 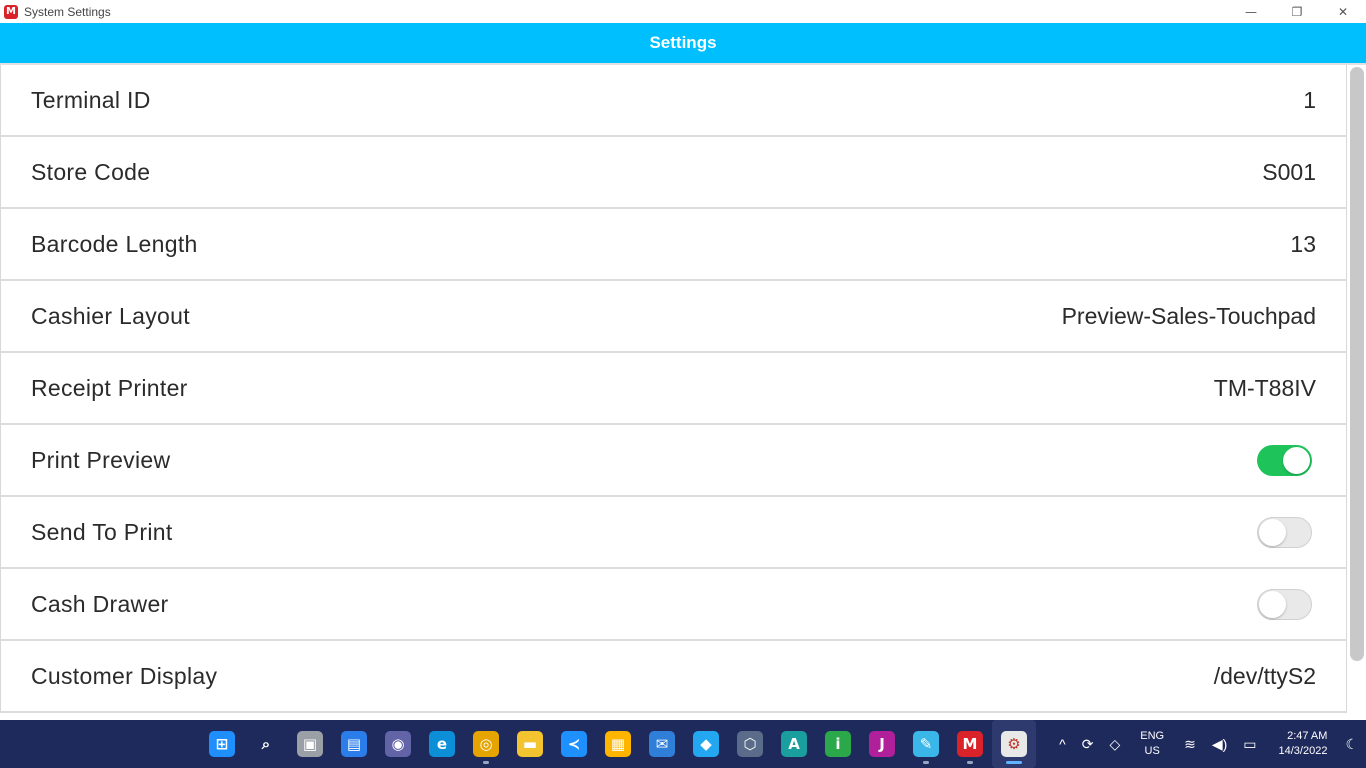 I want to click on mail-icon: ✉, so click(x=662, y=744).